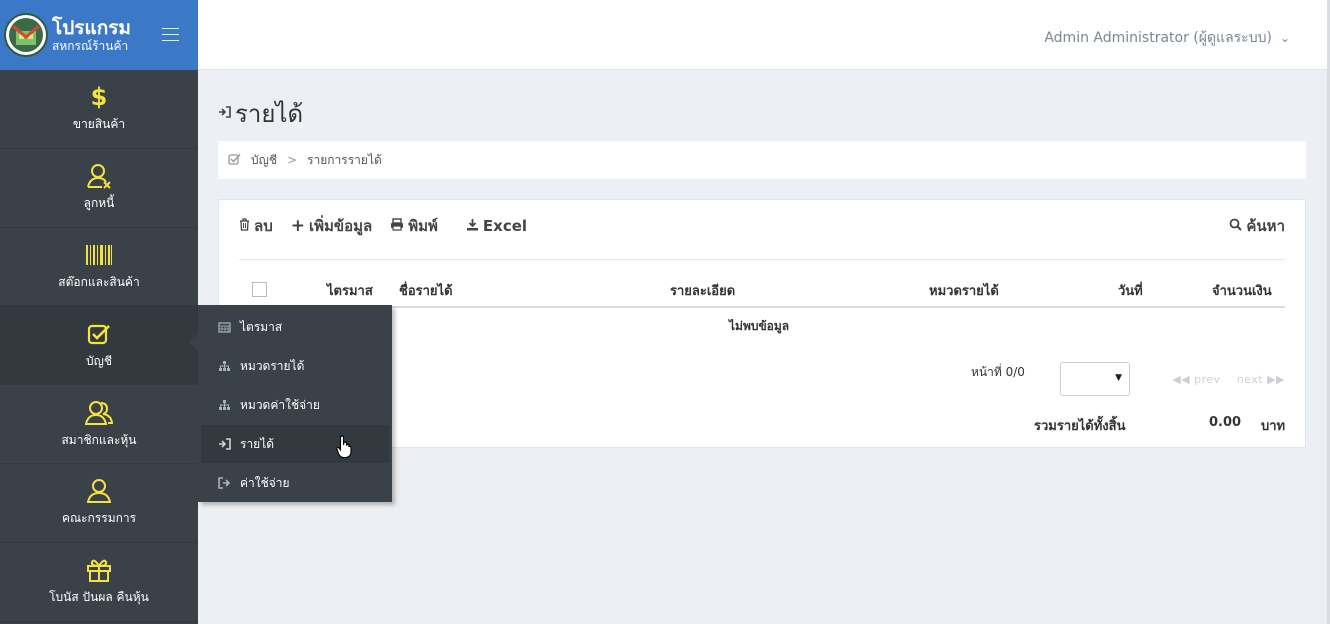 Image resolution: width=1330 pixels, height=624 pixels. What do you see at coordinates (762, 160) in the screenshot?
I see `breadcrumb: บัญชี > รายการรายได้` at bounding box center [762, 160].